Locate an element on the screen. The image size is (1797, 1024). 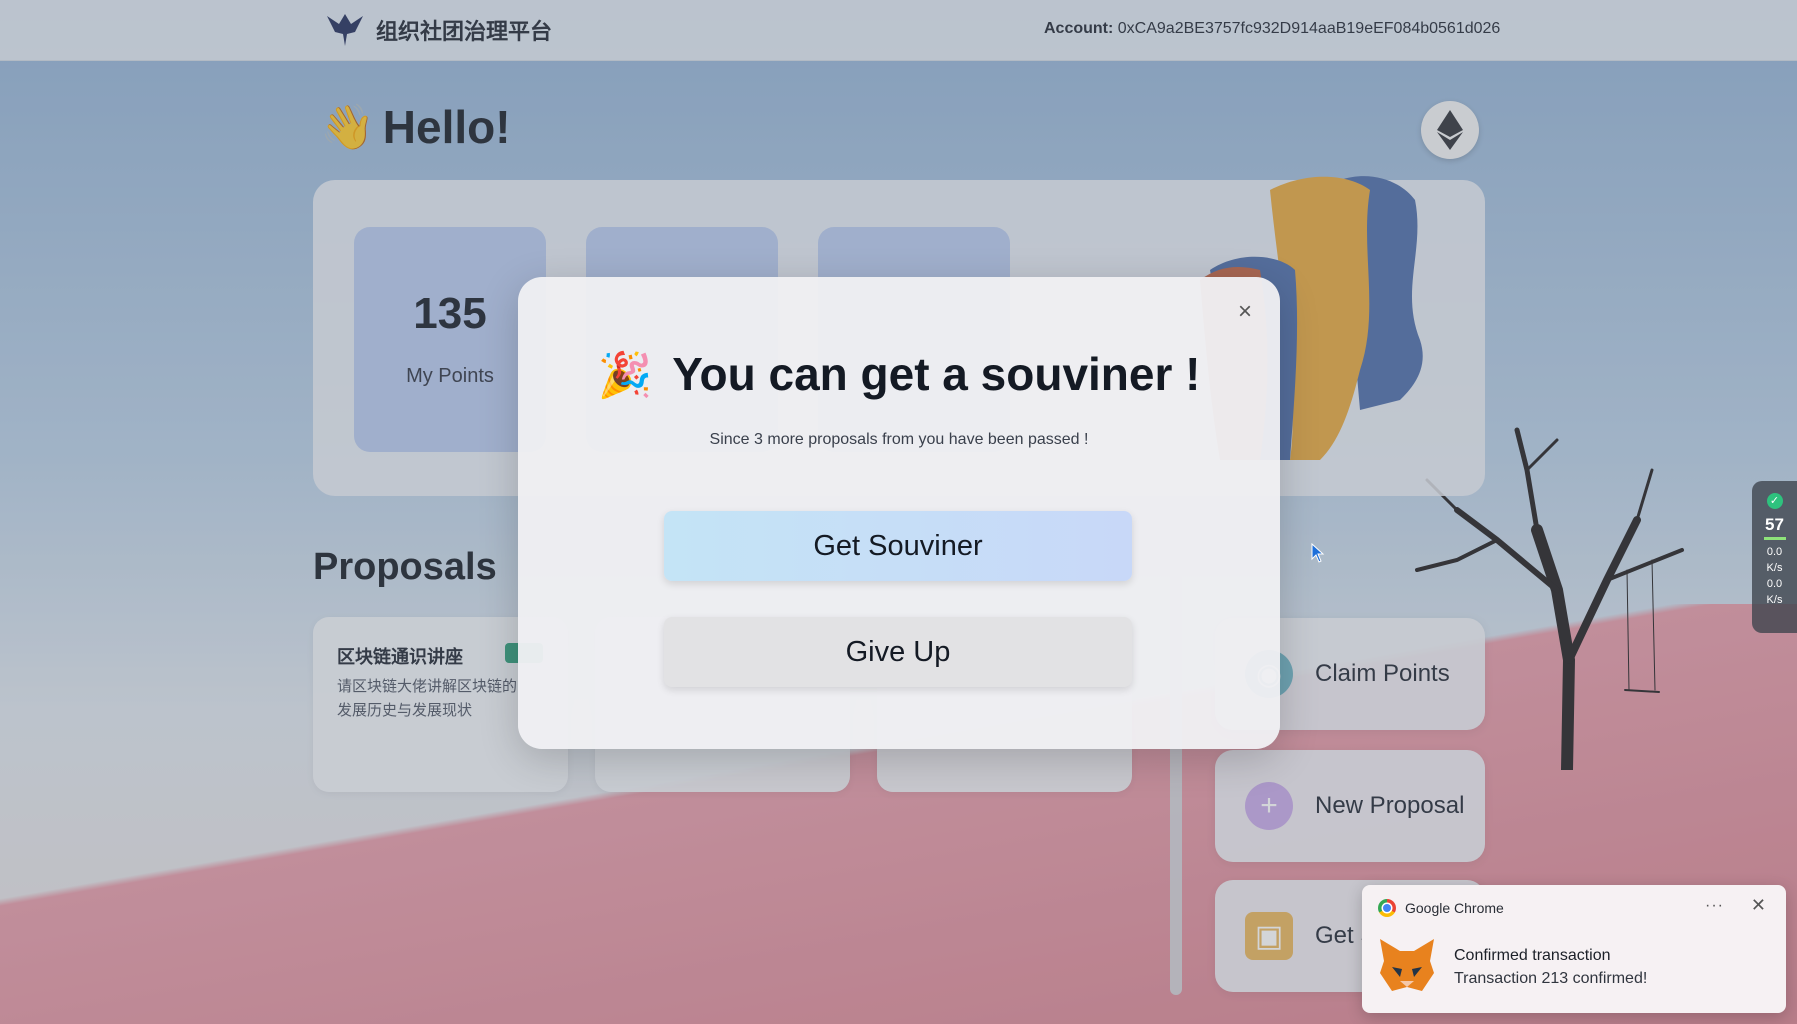
notification-message: Transaction 213 confirmed! is located at coordinates (1551, 978).